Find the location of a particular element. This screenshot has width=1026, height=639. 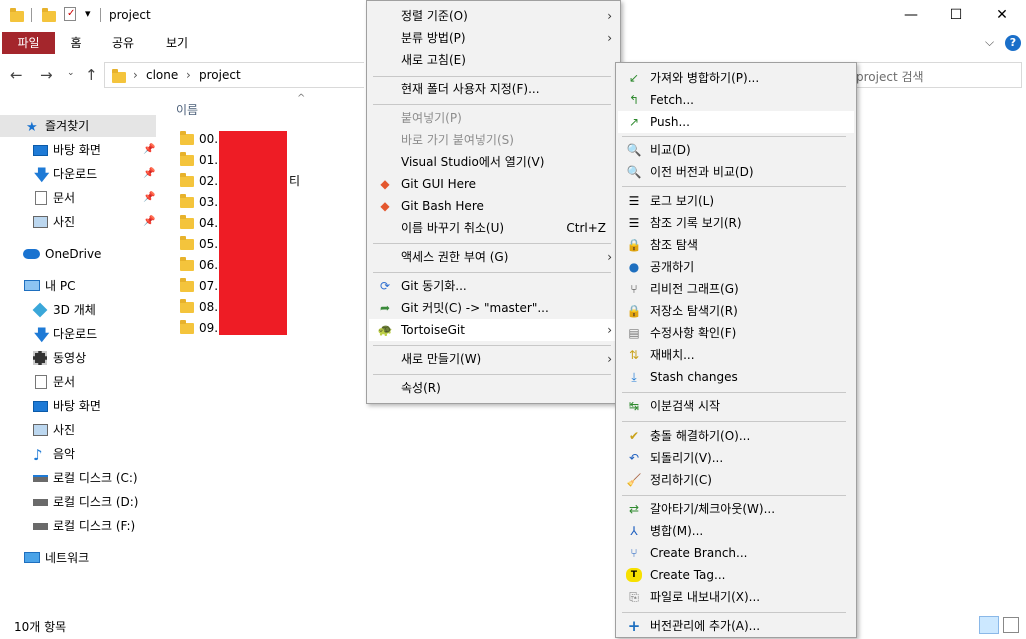

rebase-icon: ⇅ is located at coordinates (634, 355).